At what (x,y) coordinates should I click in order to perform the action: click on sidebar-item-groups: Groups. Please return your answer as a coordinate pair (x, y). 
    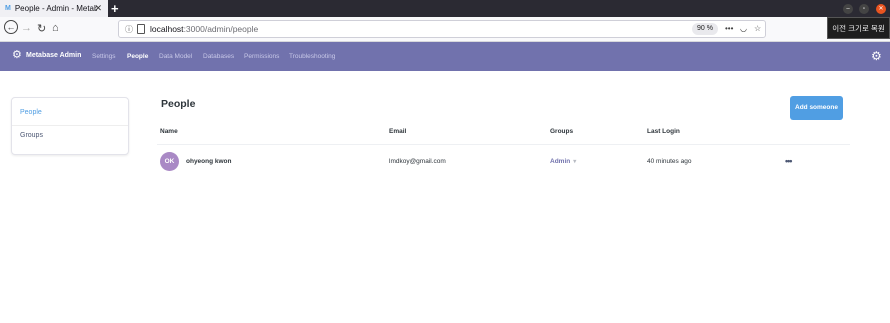
    Looking at the image, I should click on (70, 136).